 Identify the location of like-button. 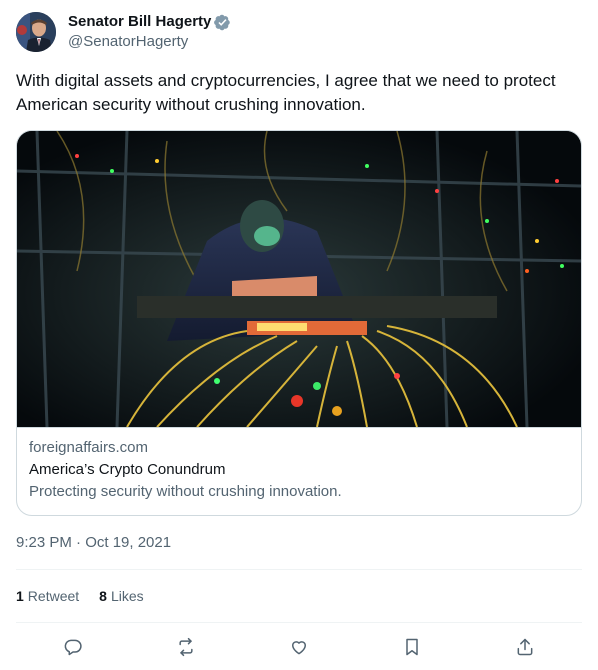
(299, 647).